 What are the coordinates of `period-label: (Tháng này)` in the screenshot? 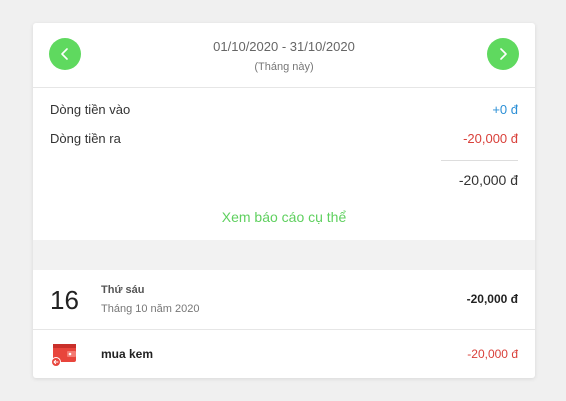 It's located at (284, 67).